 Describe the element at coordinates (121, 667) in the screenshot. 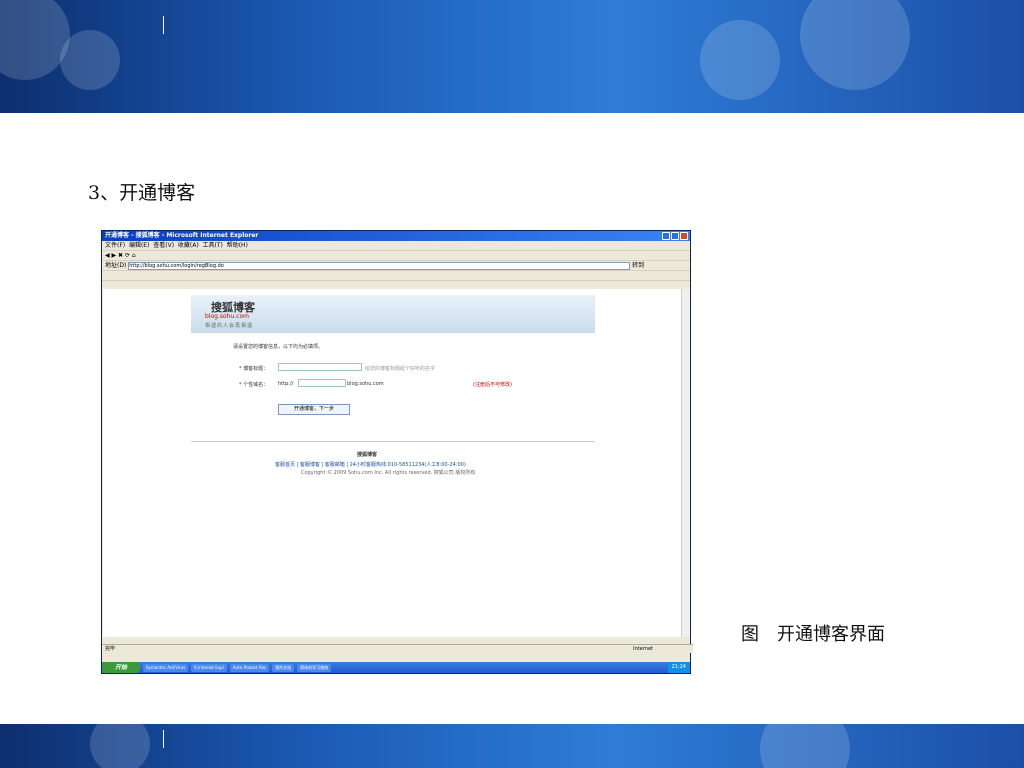

I see `start-button: 开始` at that location.